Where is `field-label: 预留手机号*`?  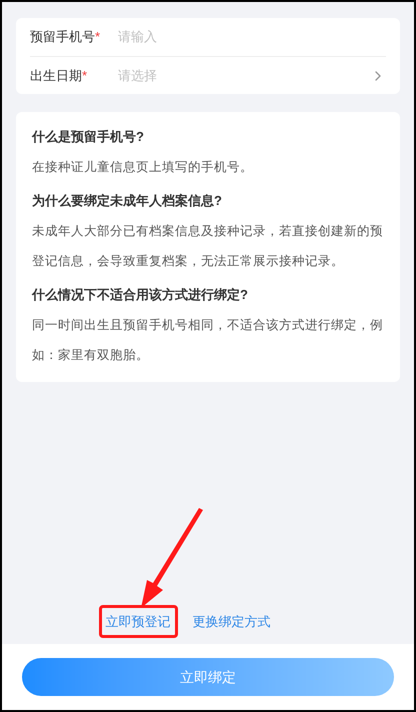
field-label: 预留手机号* is located at coordinates (66, 37).